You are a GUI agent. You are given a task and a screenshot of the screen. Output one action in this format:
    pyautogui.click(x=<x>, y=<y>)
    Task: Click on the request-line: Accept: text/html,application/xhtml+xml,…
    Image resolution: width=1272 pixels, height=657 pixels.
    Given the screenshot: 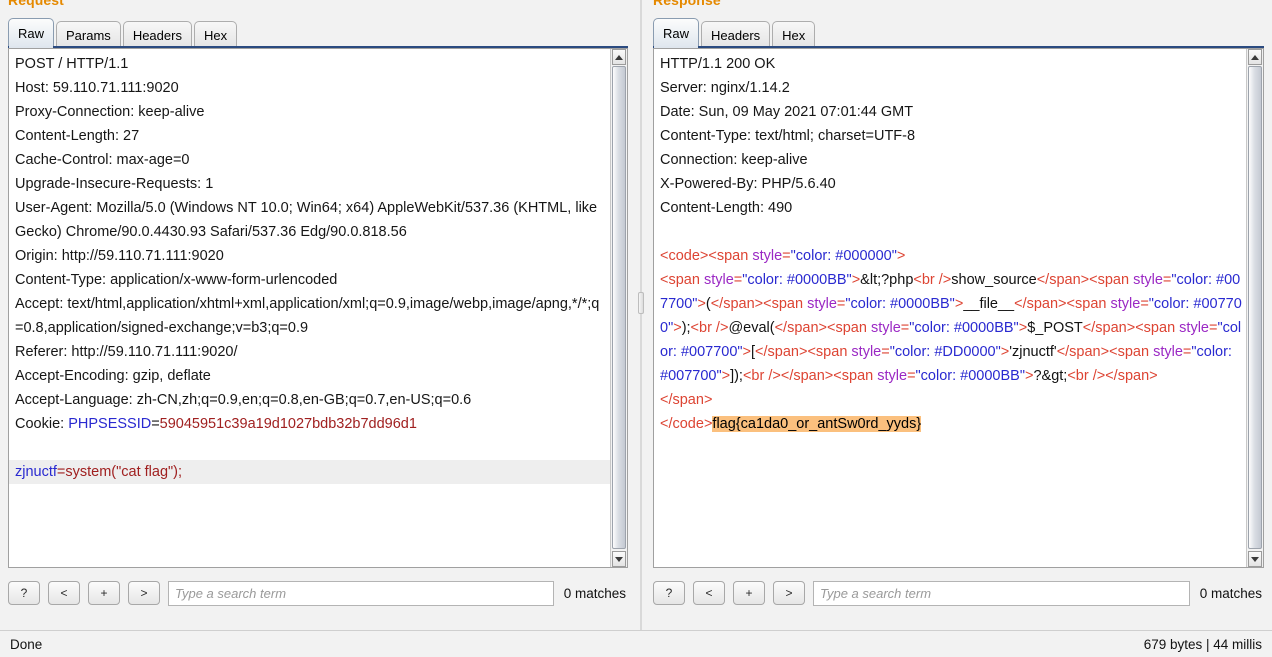 What is the action you would take?
    pyautogui.click(x=307, y=316)
    